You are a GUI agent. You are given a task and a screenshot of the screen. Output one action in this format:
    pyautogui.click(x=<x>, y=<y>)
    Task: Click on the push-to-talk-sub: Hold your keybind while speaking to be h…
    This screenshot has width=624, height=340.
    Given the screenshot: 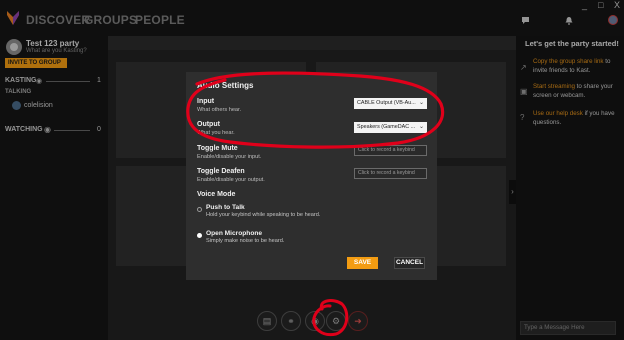 What is the action you would take?
    pyautogui.click(x=263, y=215)
    